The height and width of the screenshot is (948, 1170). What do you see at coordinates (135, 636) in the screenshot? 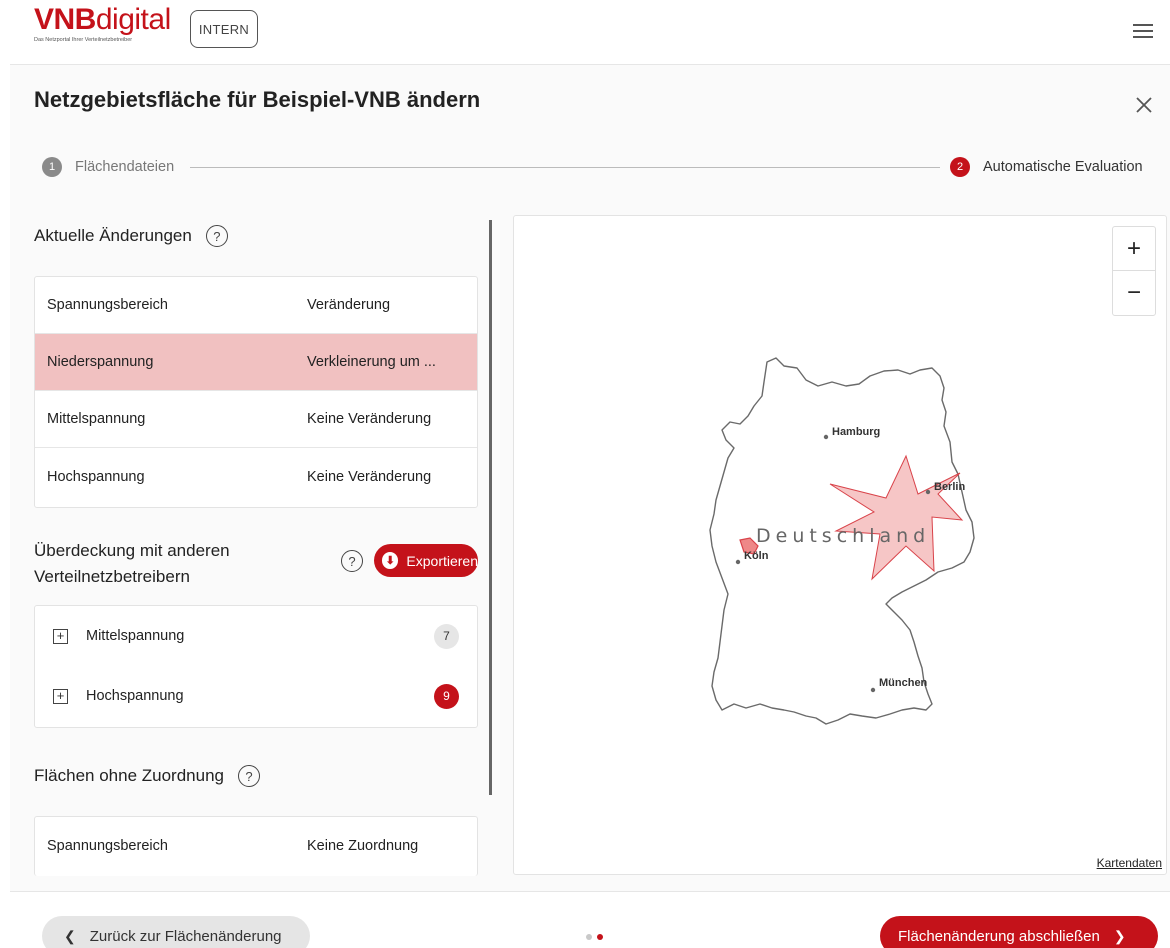
I see `list-item-label: Mittelspannung` at bounding box center [135, 636].